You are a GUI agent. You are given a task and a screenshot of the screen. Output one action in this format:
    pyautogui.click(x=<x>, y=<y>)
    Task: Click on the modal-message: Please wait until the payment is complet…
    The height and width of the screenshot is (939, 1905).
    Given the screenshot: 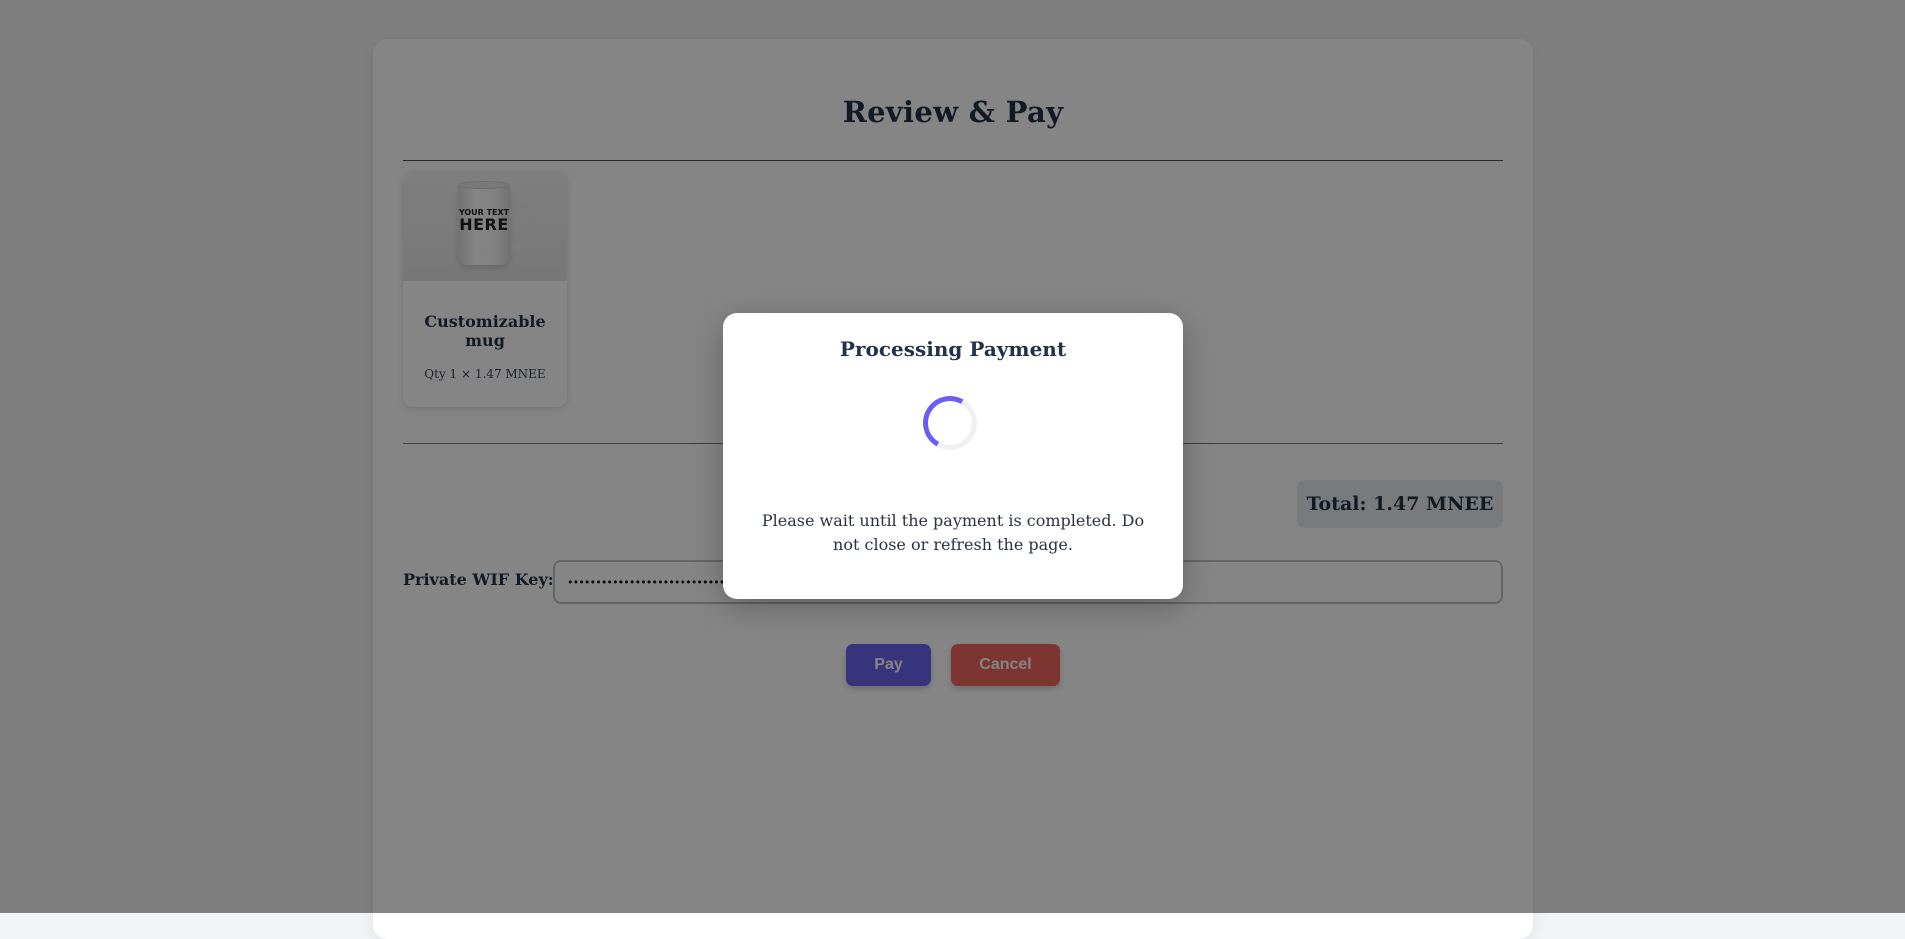 What is the action you would take?
    pyautogui.click(x=953, y=532)
    